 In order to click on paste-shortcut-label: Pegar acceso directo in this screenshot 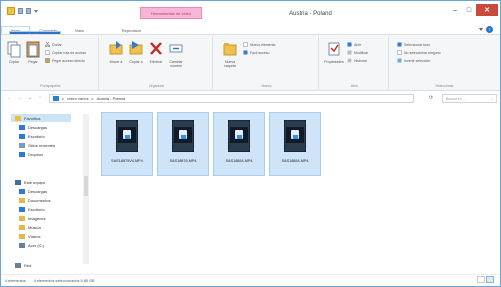, I will do `click(68, 60)`.